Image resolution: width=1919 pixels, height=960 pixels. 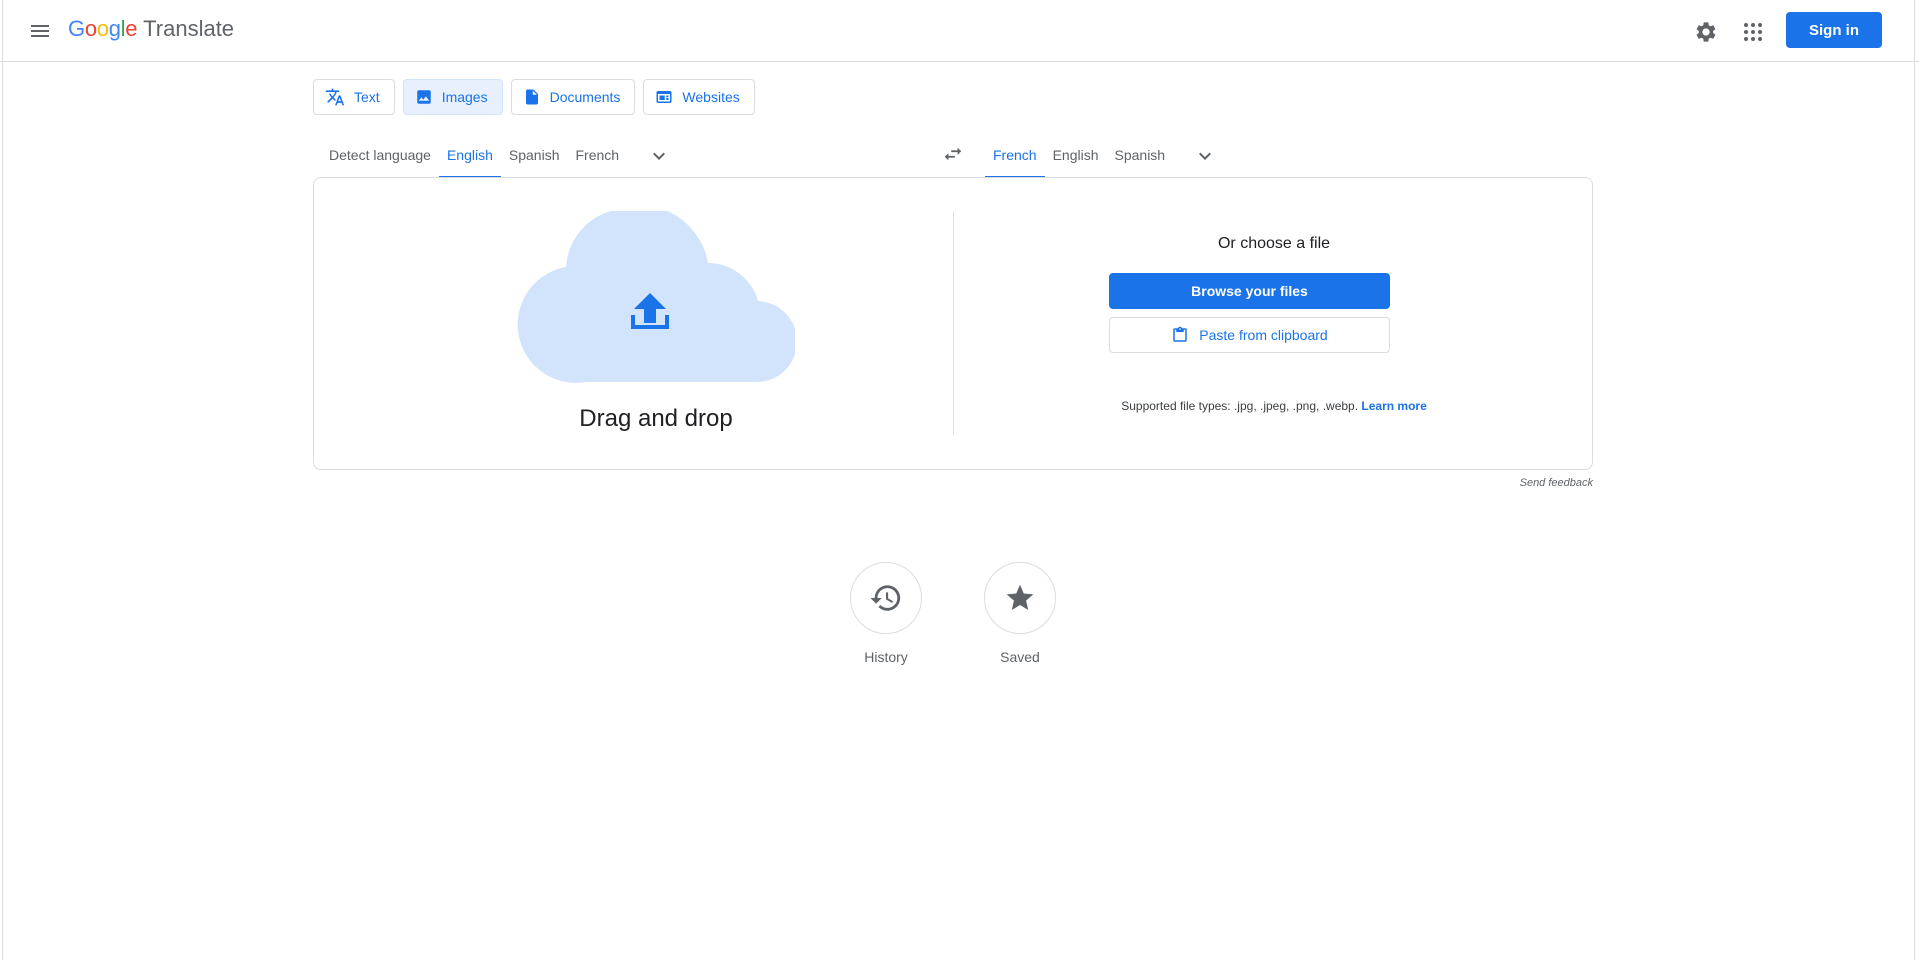 I want to click on learn-more-link: Learn more, so click(x=1393, y=406).